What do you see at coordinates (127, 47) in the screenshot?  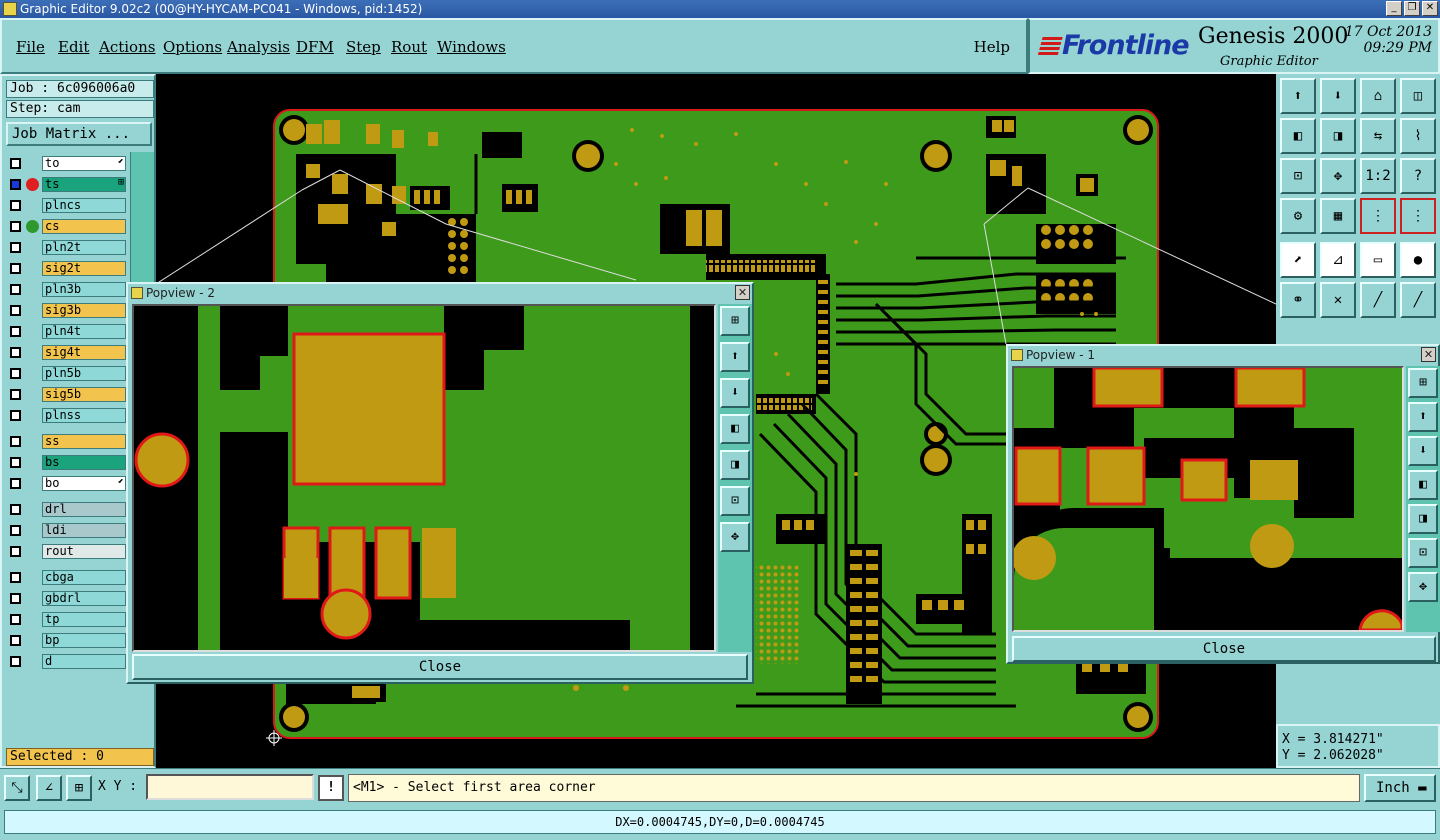 I see `menu-actions: Actions` at bounding box center [127, 47].